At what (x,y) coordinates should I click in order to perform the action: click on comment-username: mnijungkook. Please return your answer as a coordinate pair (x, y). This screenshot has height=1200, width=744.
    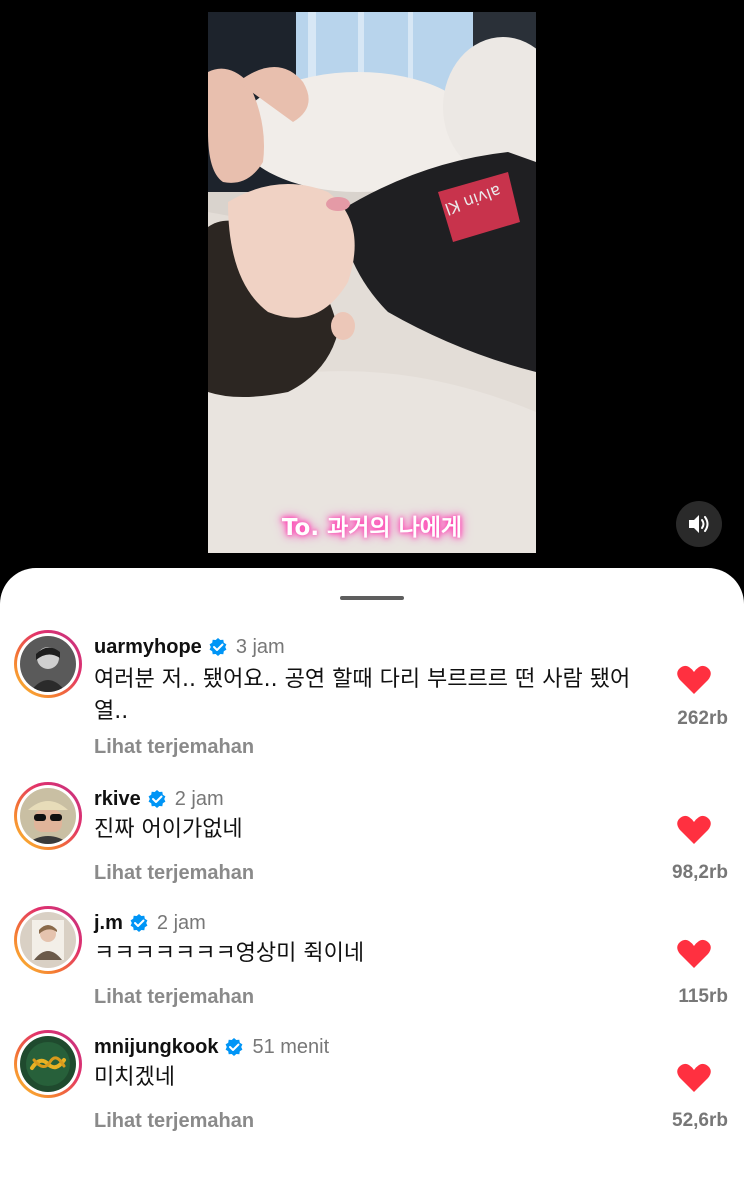
    Looking at the image, I should click on (156, 1047).